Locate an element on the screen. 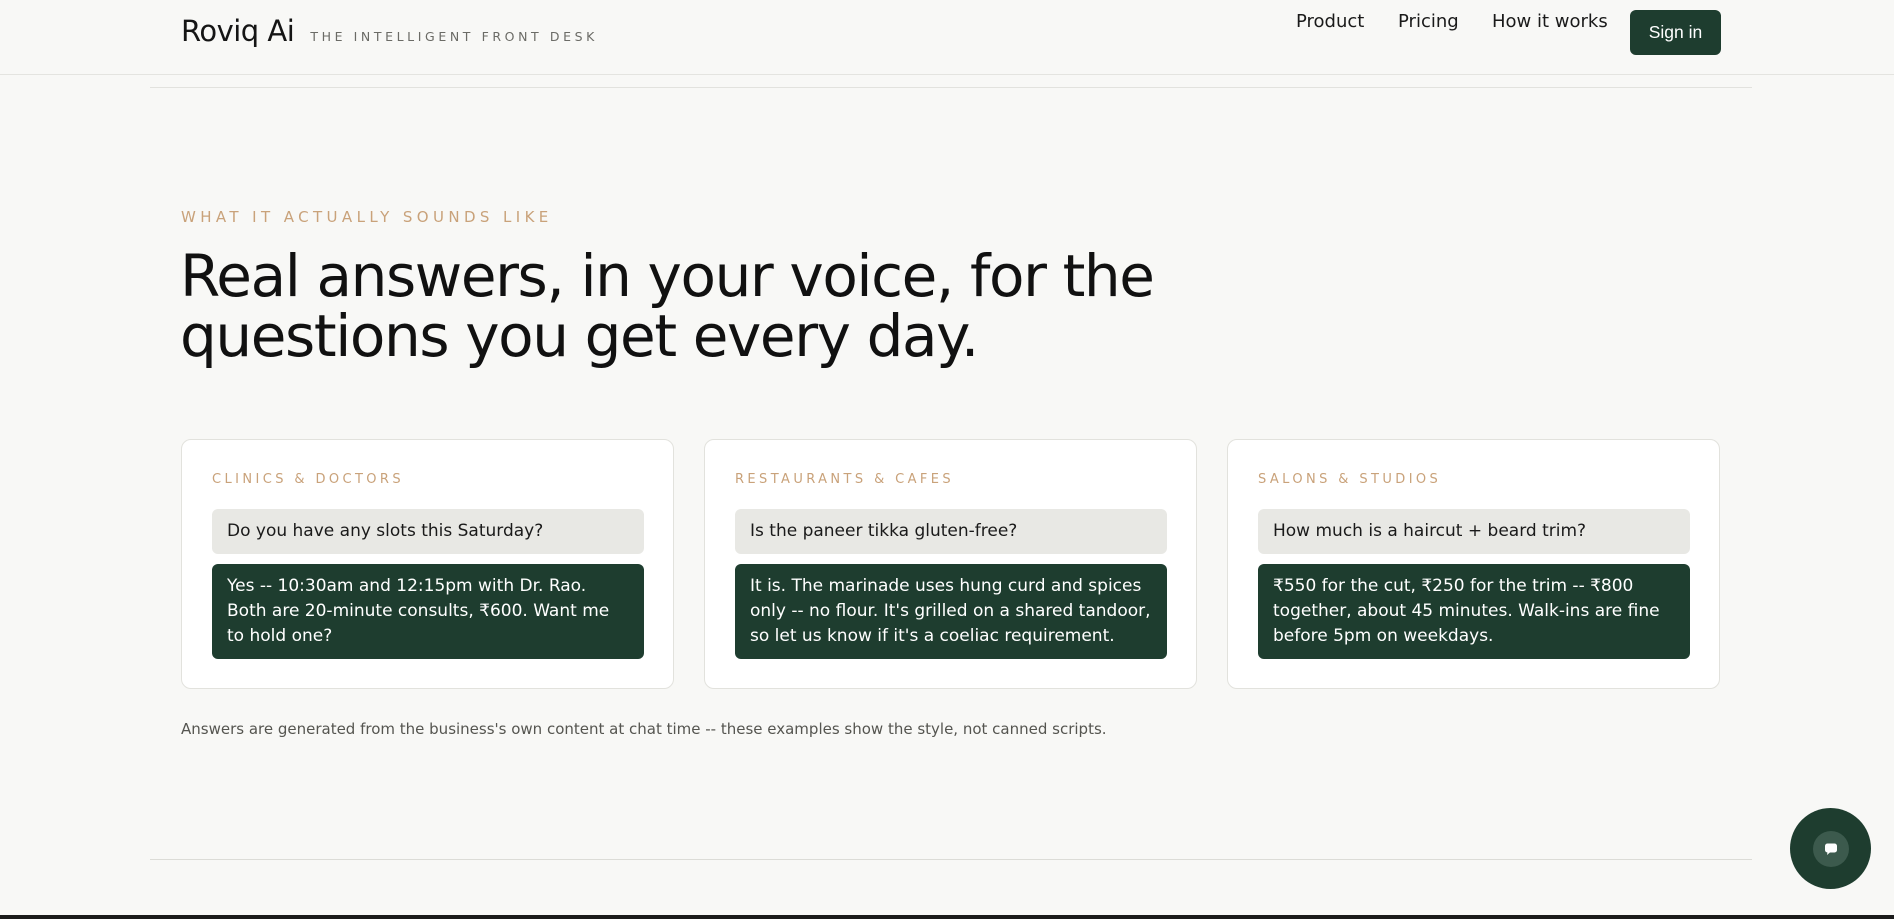 The width and height of the screenshot is (1894, 919). brand: Roviq Ai THE INTELLIGENT FRONT DESK is located at coordinates (389, 31).